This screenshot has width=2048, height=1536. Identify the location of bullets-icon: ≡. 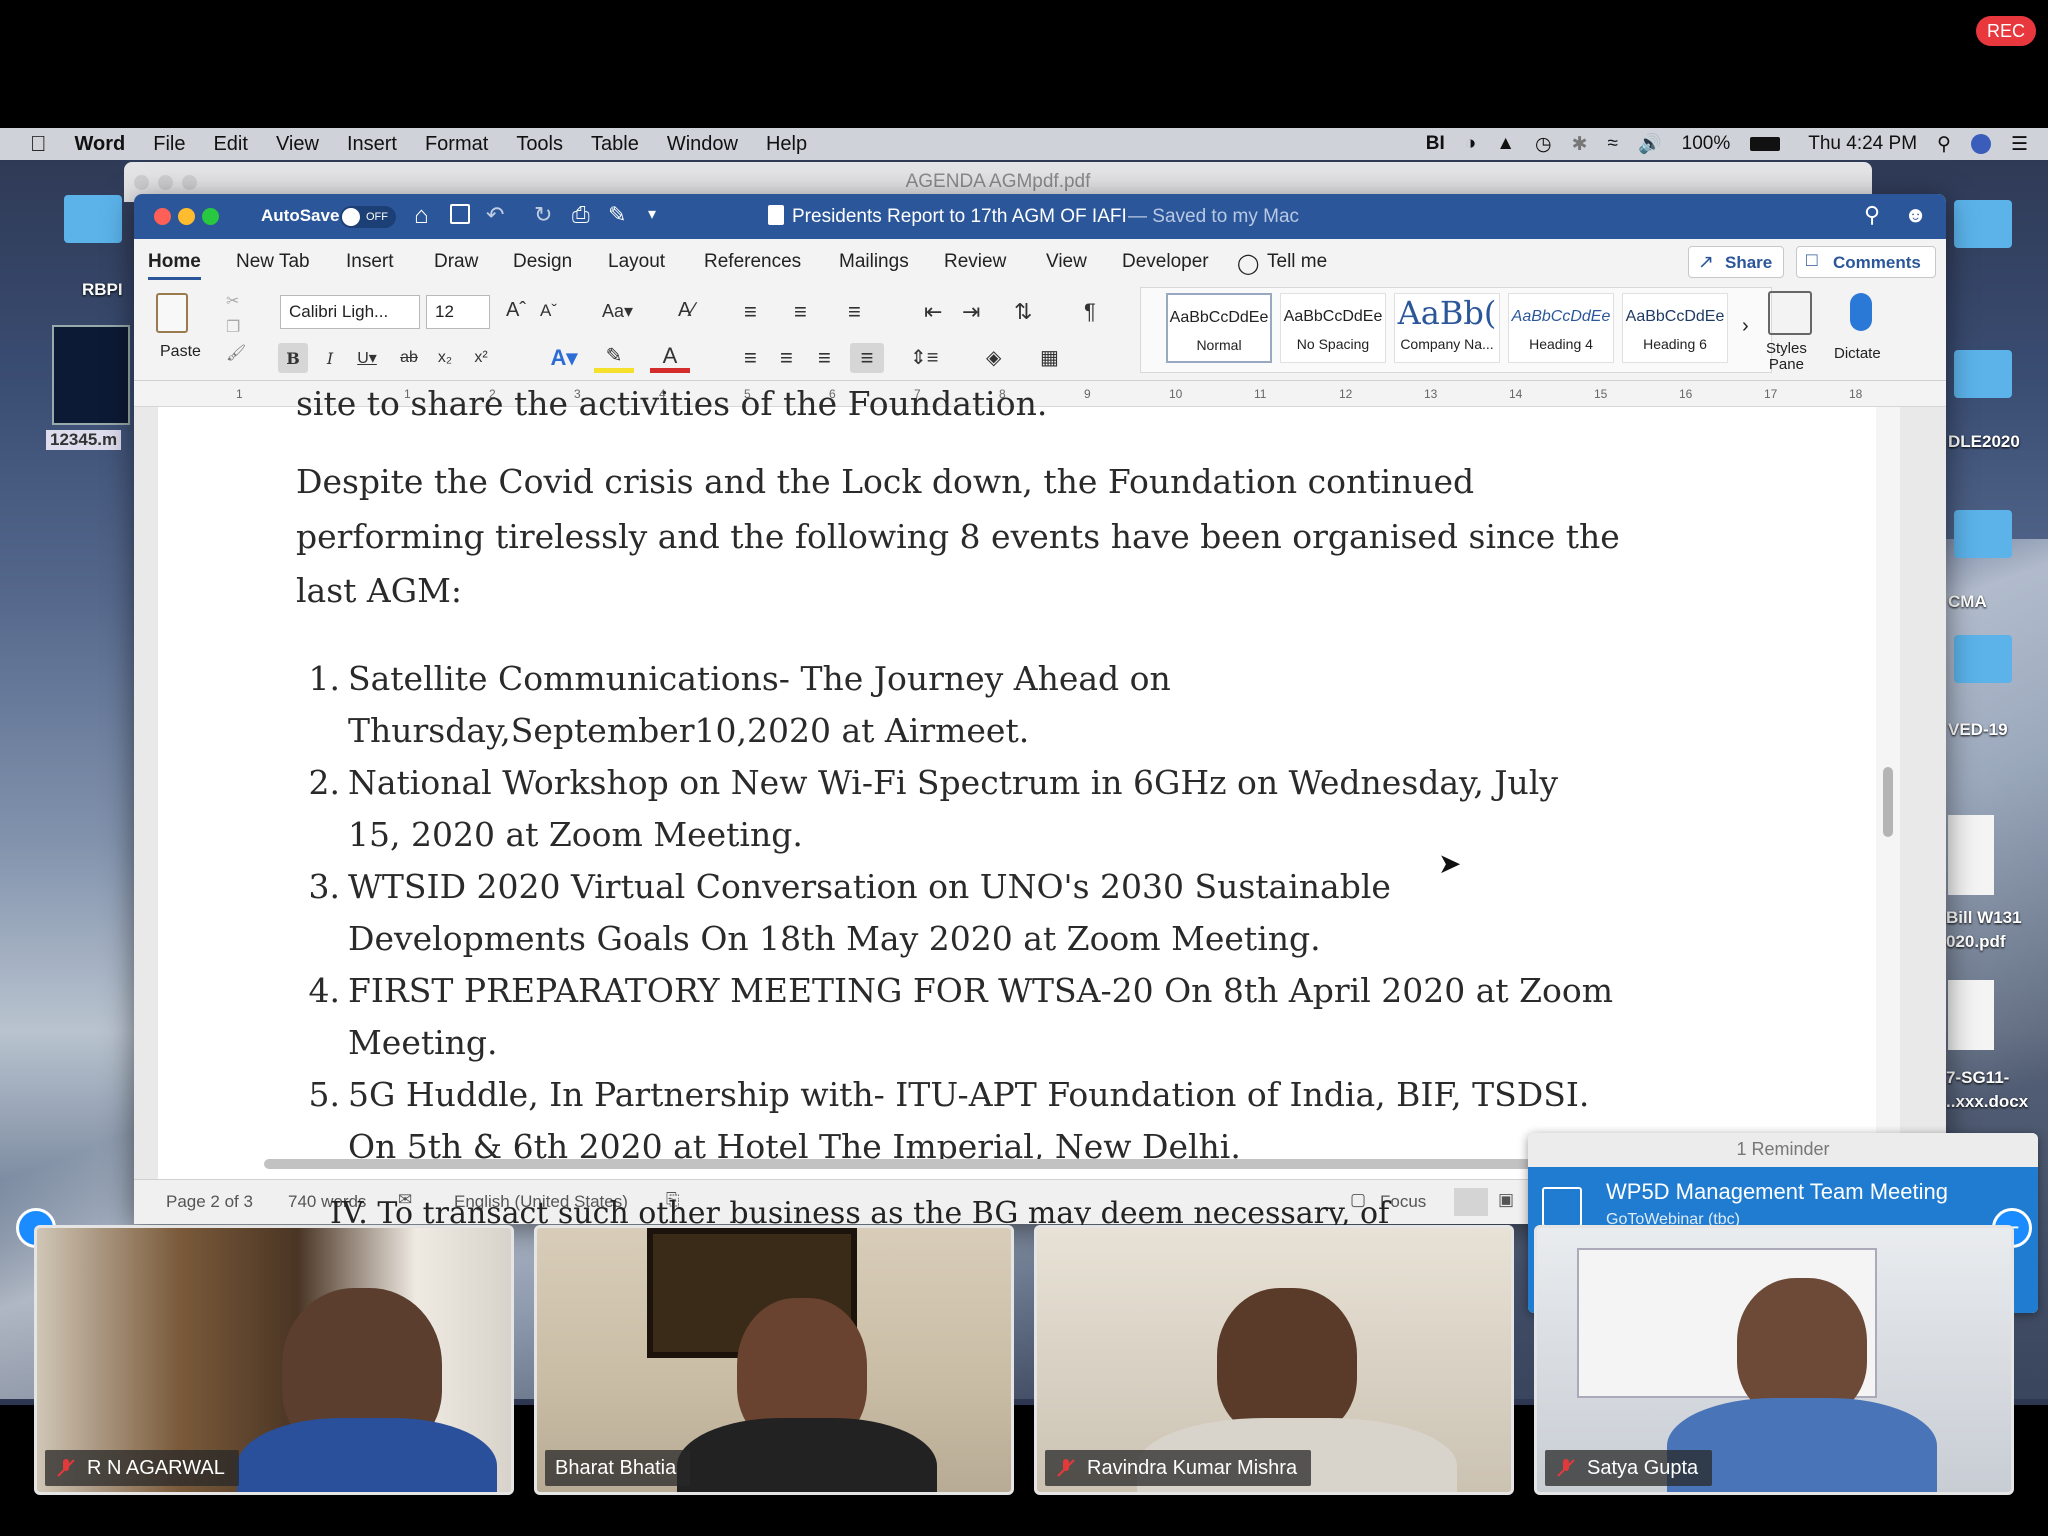
(750, 312).